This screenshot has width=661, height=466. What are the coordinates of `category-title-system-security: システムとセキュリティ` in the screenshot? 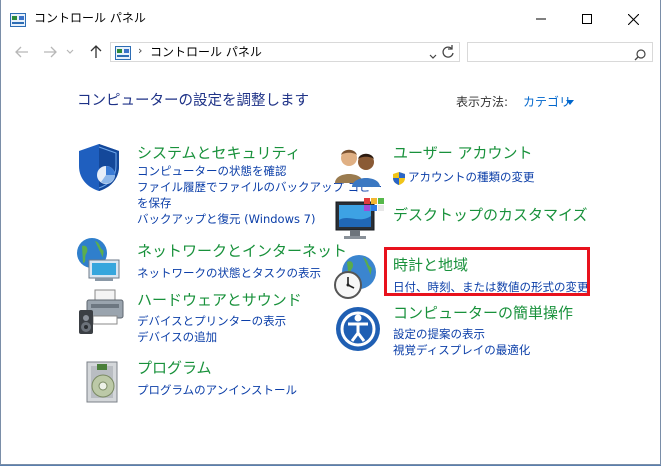 It's located at (219, 153).